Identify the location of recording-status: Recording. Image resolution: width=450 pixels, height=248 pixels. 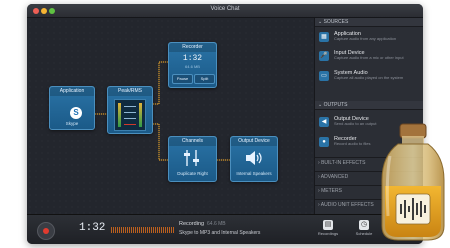
(192, 224).